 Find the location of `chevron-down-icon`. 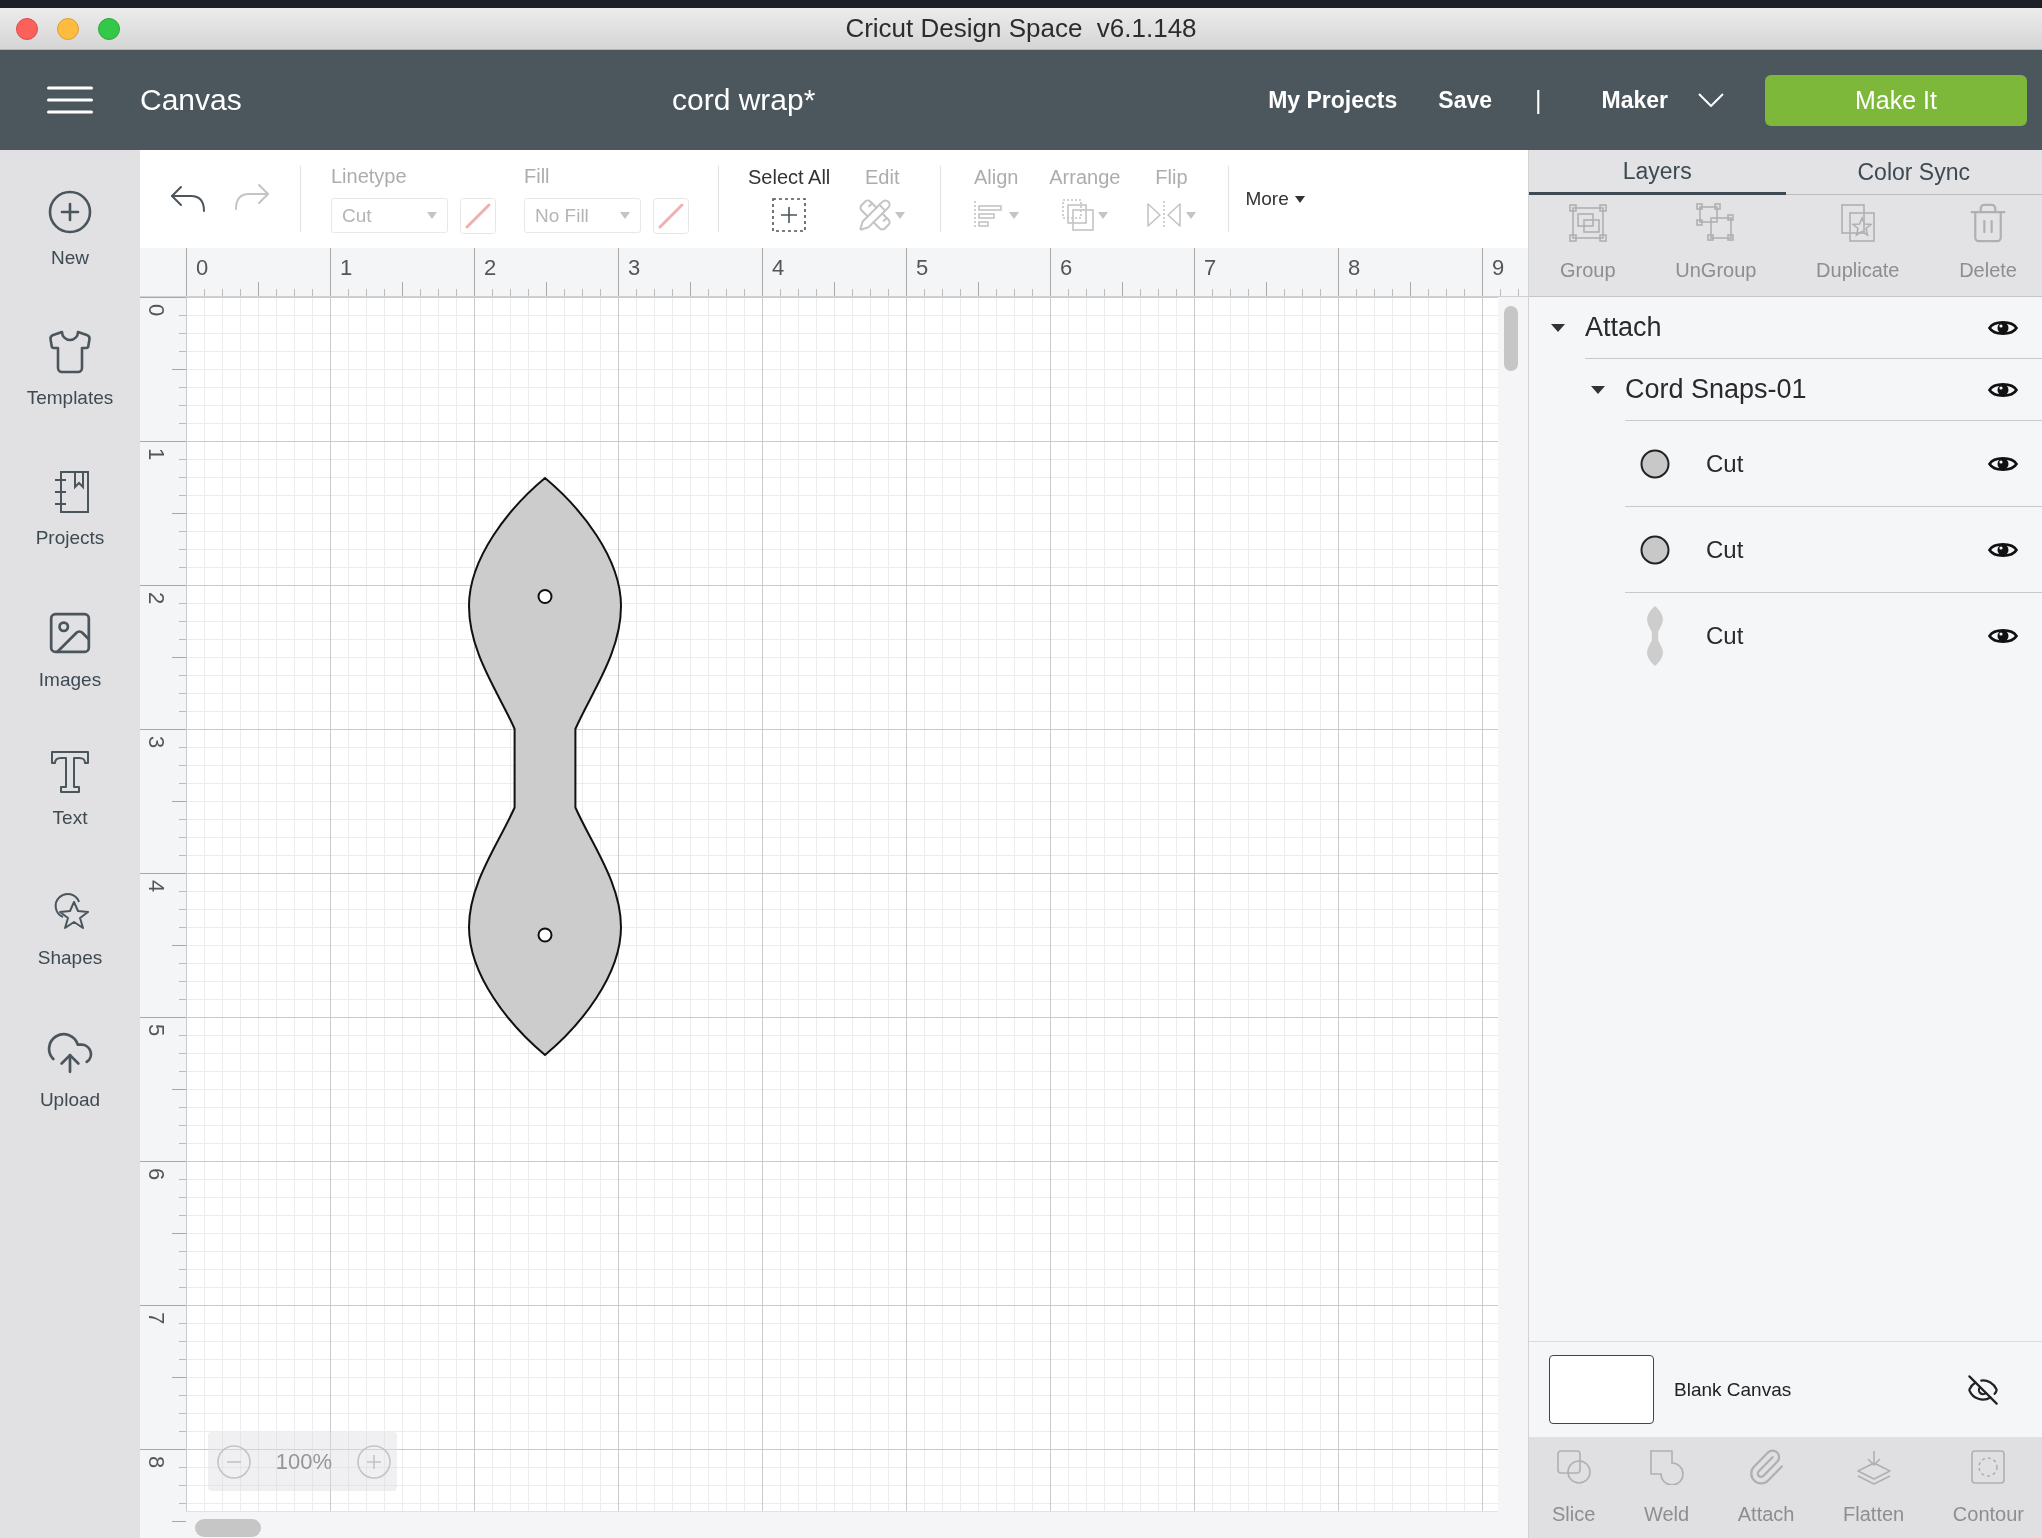

chevron-down-icon is located at coordinates (1711, 100).